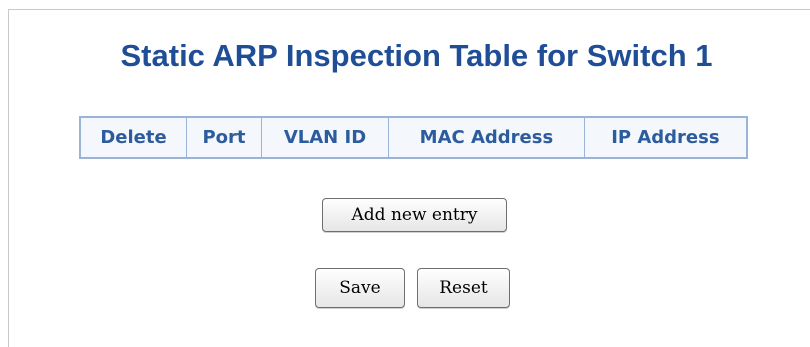 The height and width of the screenshot is (347, 810). Describe the element at coordinates (665, 137) in the screenshot. I see `column-header-ip-address: IP Address` at that location.